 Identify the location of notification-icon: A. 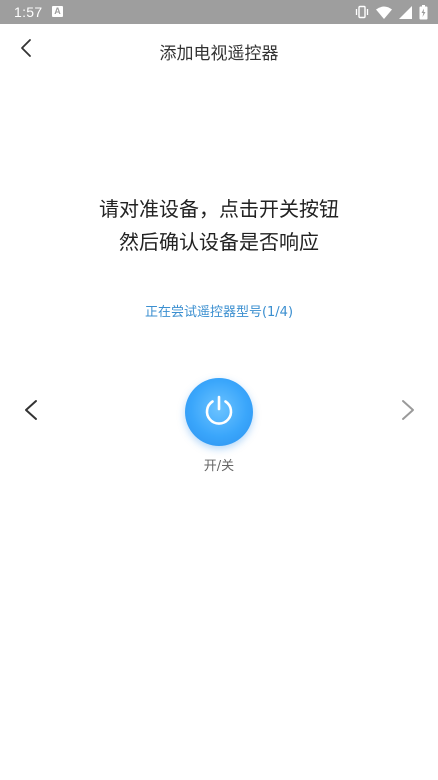
(57, 11).